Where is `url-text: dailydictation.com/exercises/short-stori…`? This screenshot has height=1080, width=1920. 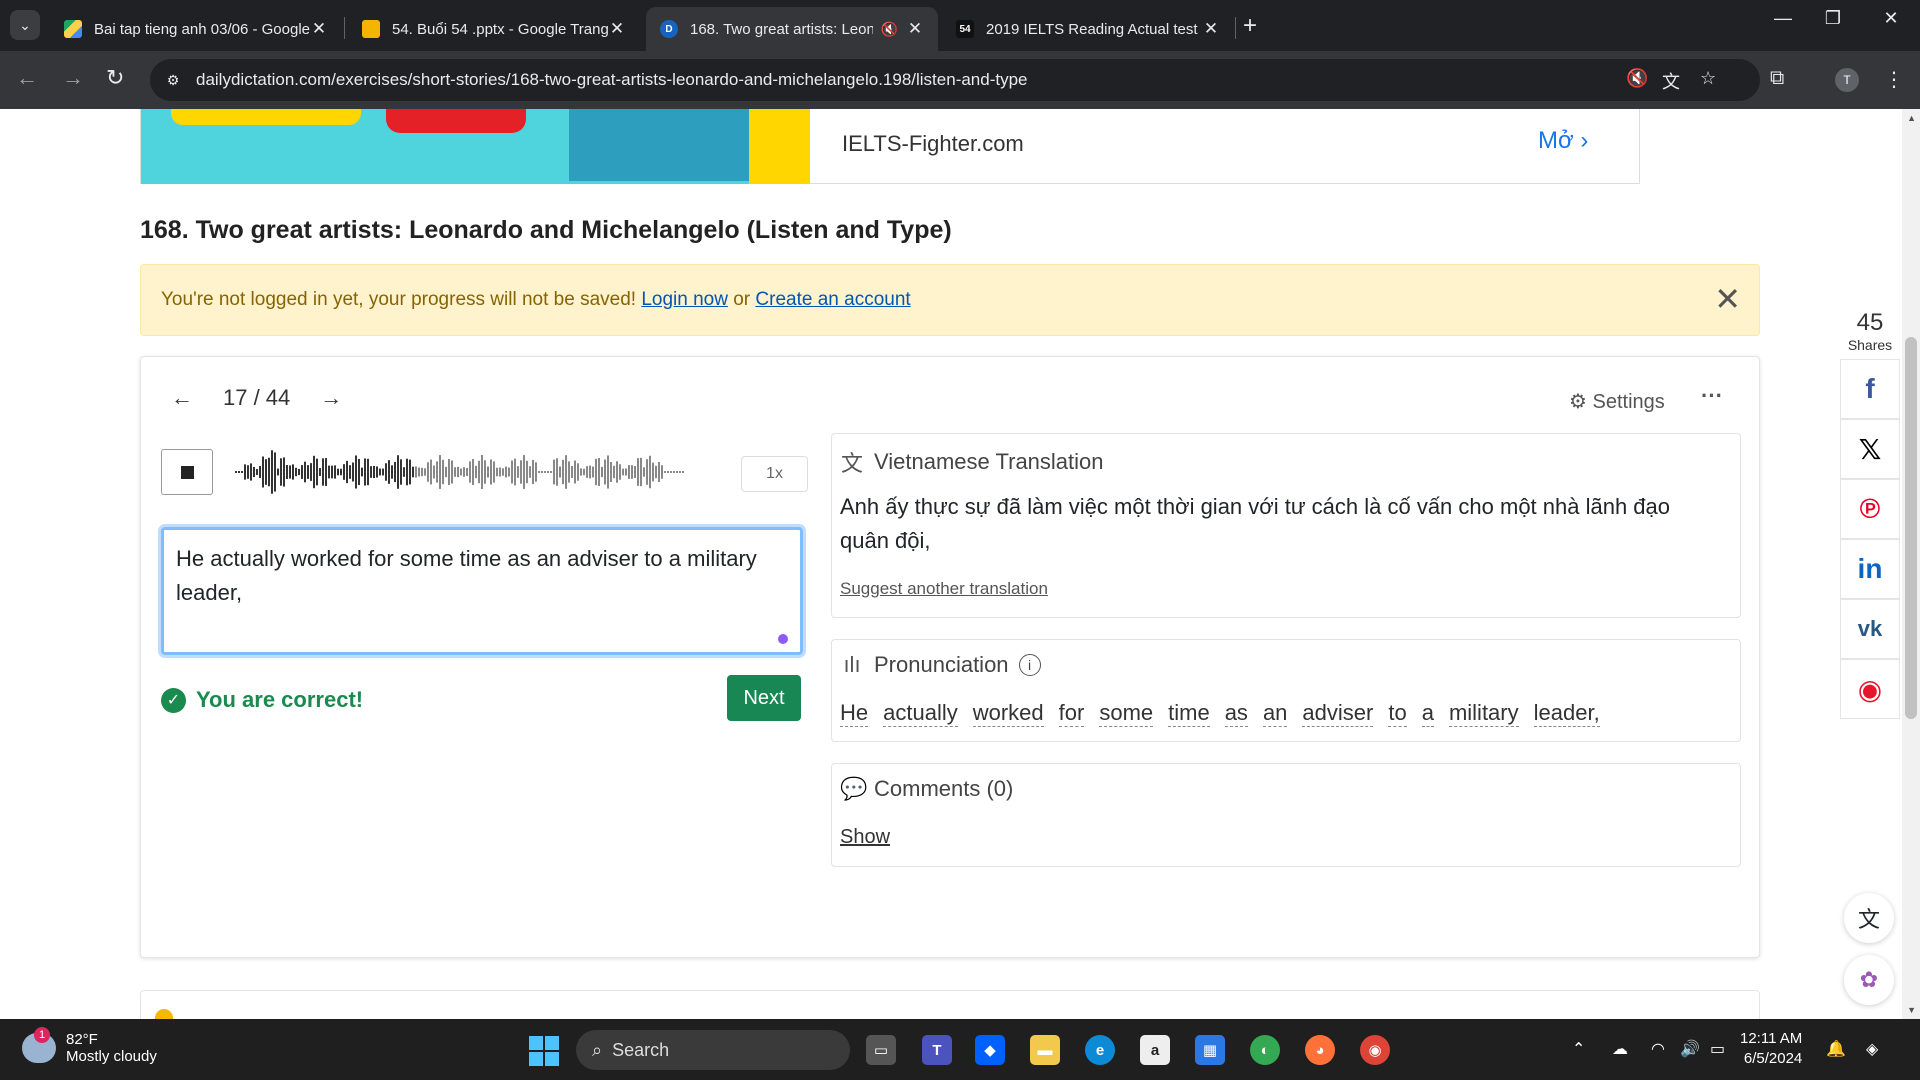 url-text: dailydictation.com/exercises/short-stori… is located at coordinates (612, 80).